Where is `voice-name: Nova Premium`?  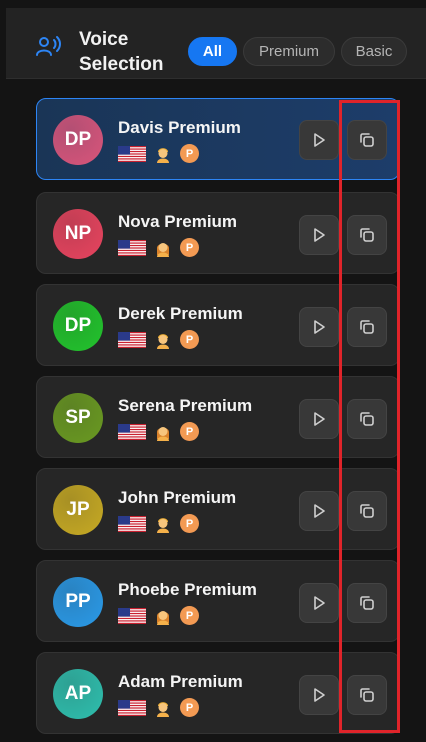 voice-name: Nova Premium is located at coordinates (178, 221).